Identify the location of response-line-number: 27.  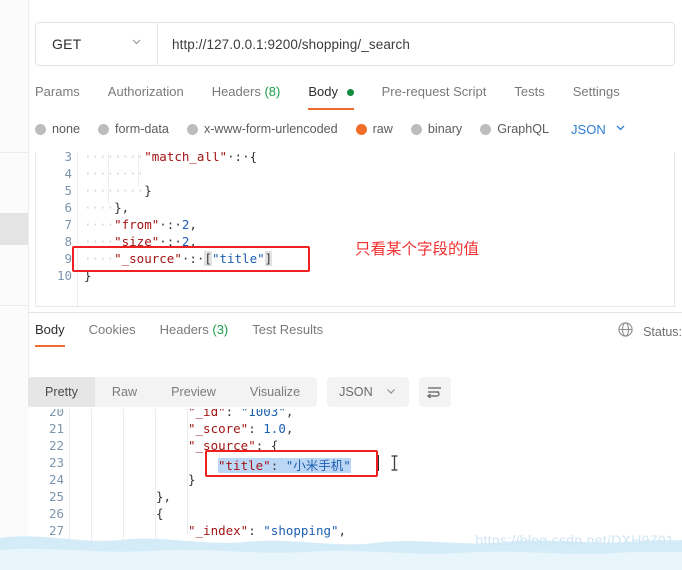
(56, 530).